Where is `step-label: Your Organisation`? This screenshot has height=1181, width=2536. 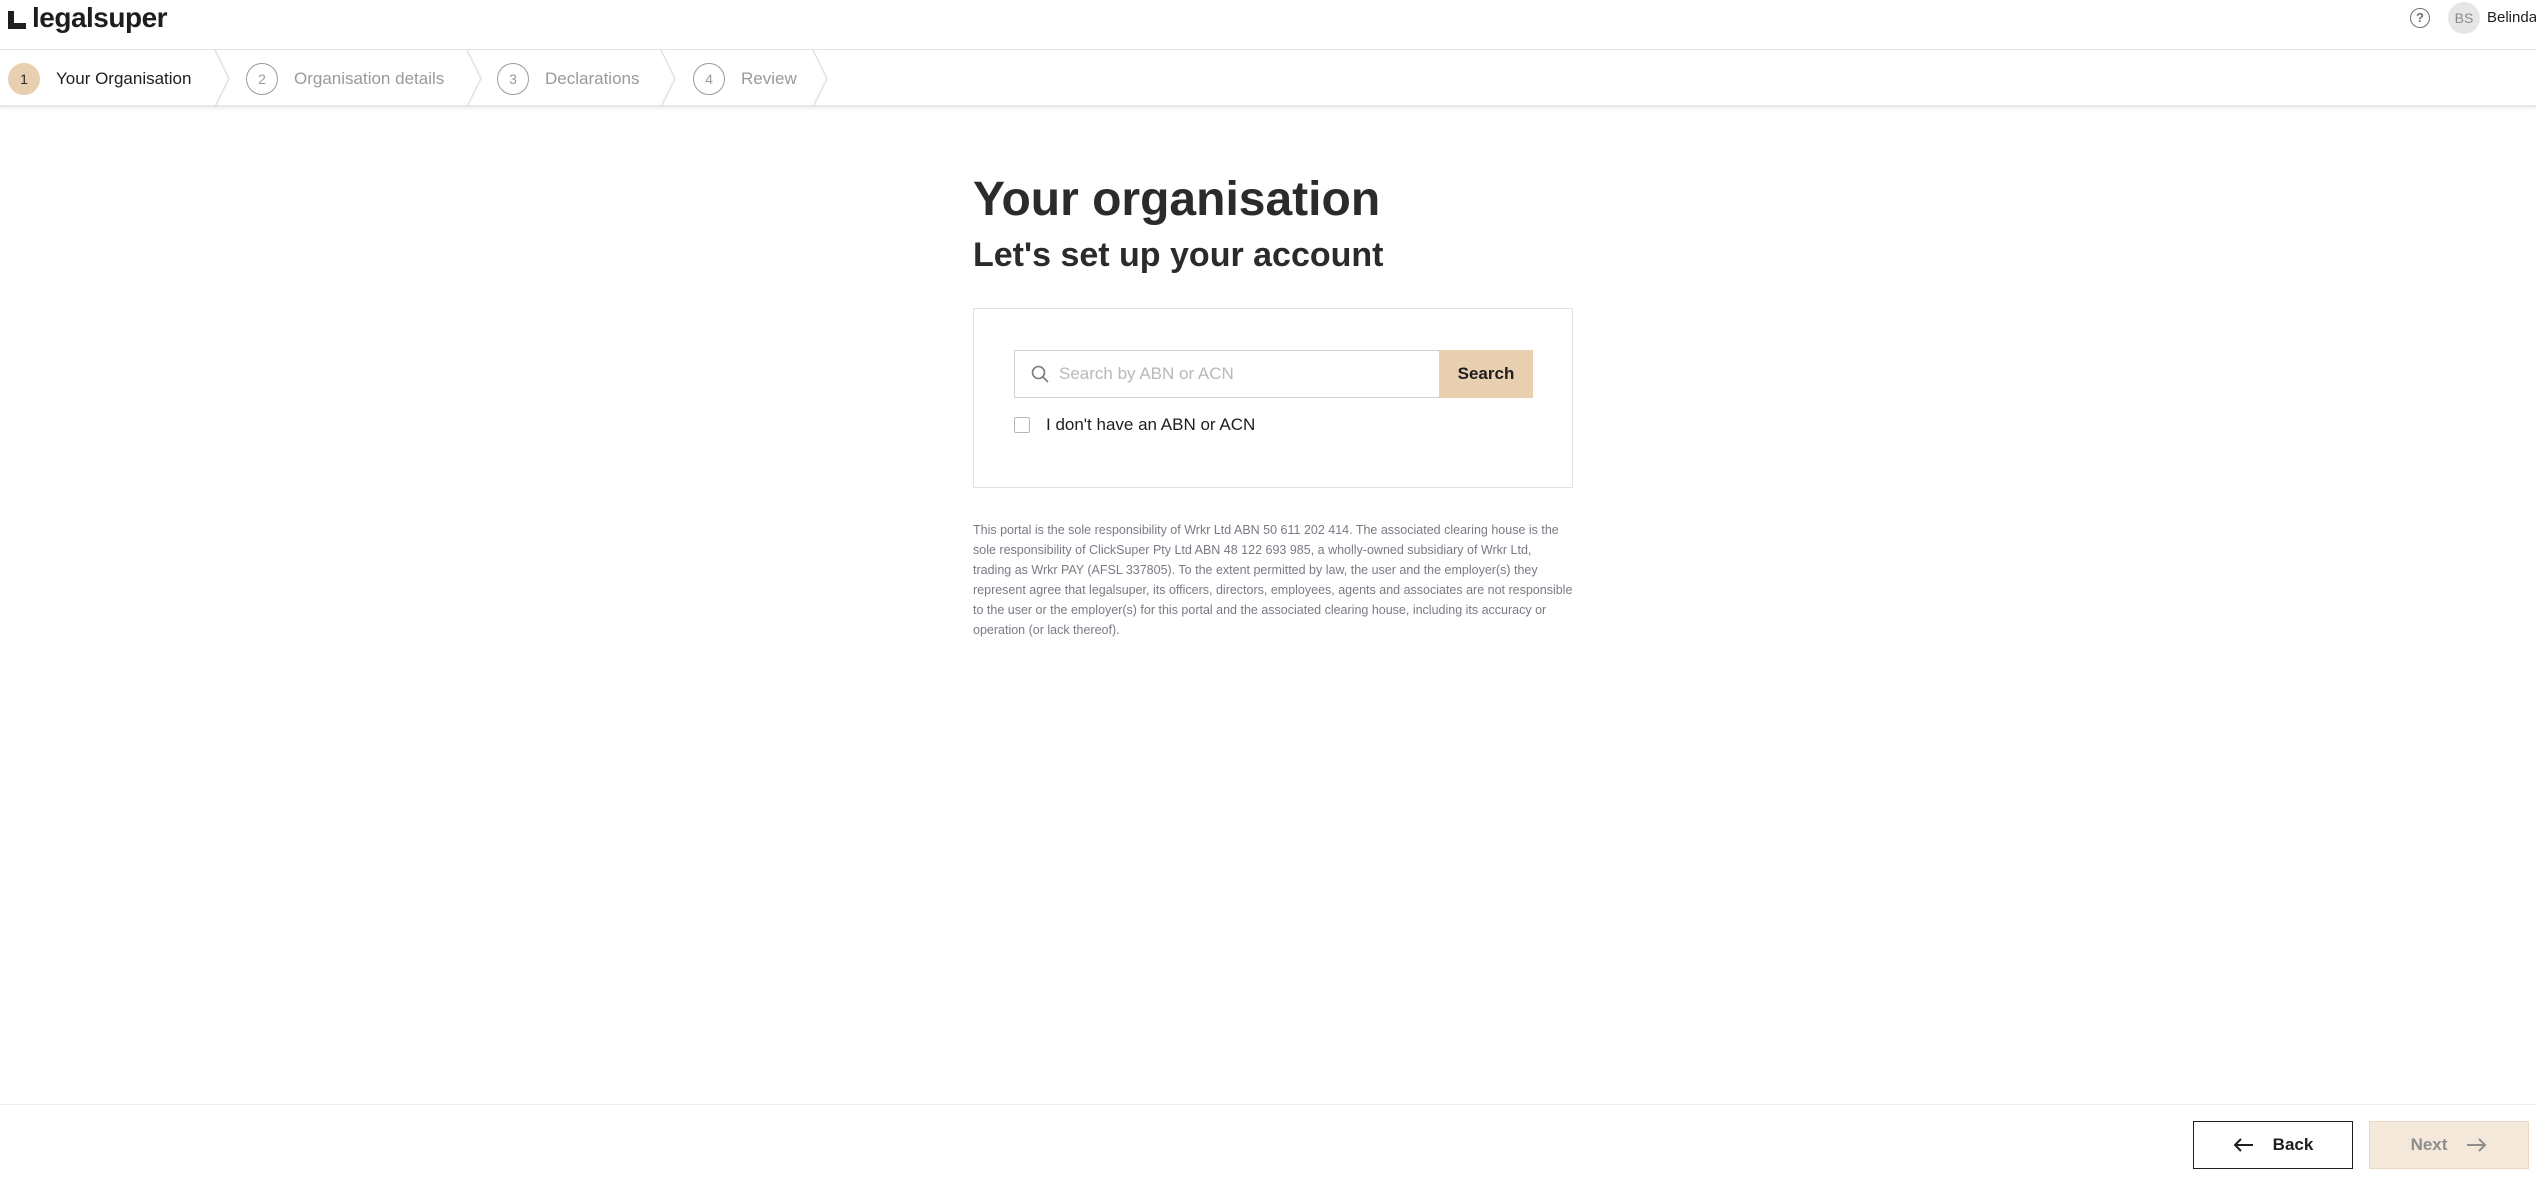 step-label: Your Organisation is located at coordinates (124, 78).